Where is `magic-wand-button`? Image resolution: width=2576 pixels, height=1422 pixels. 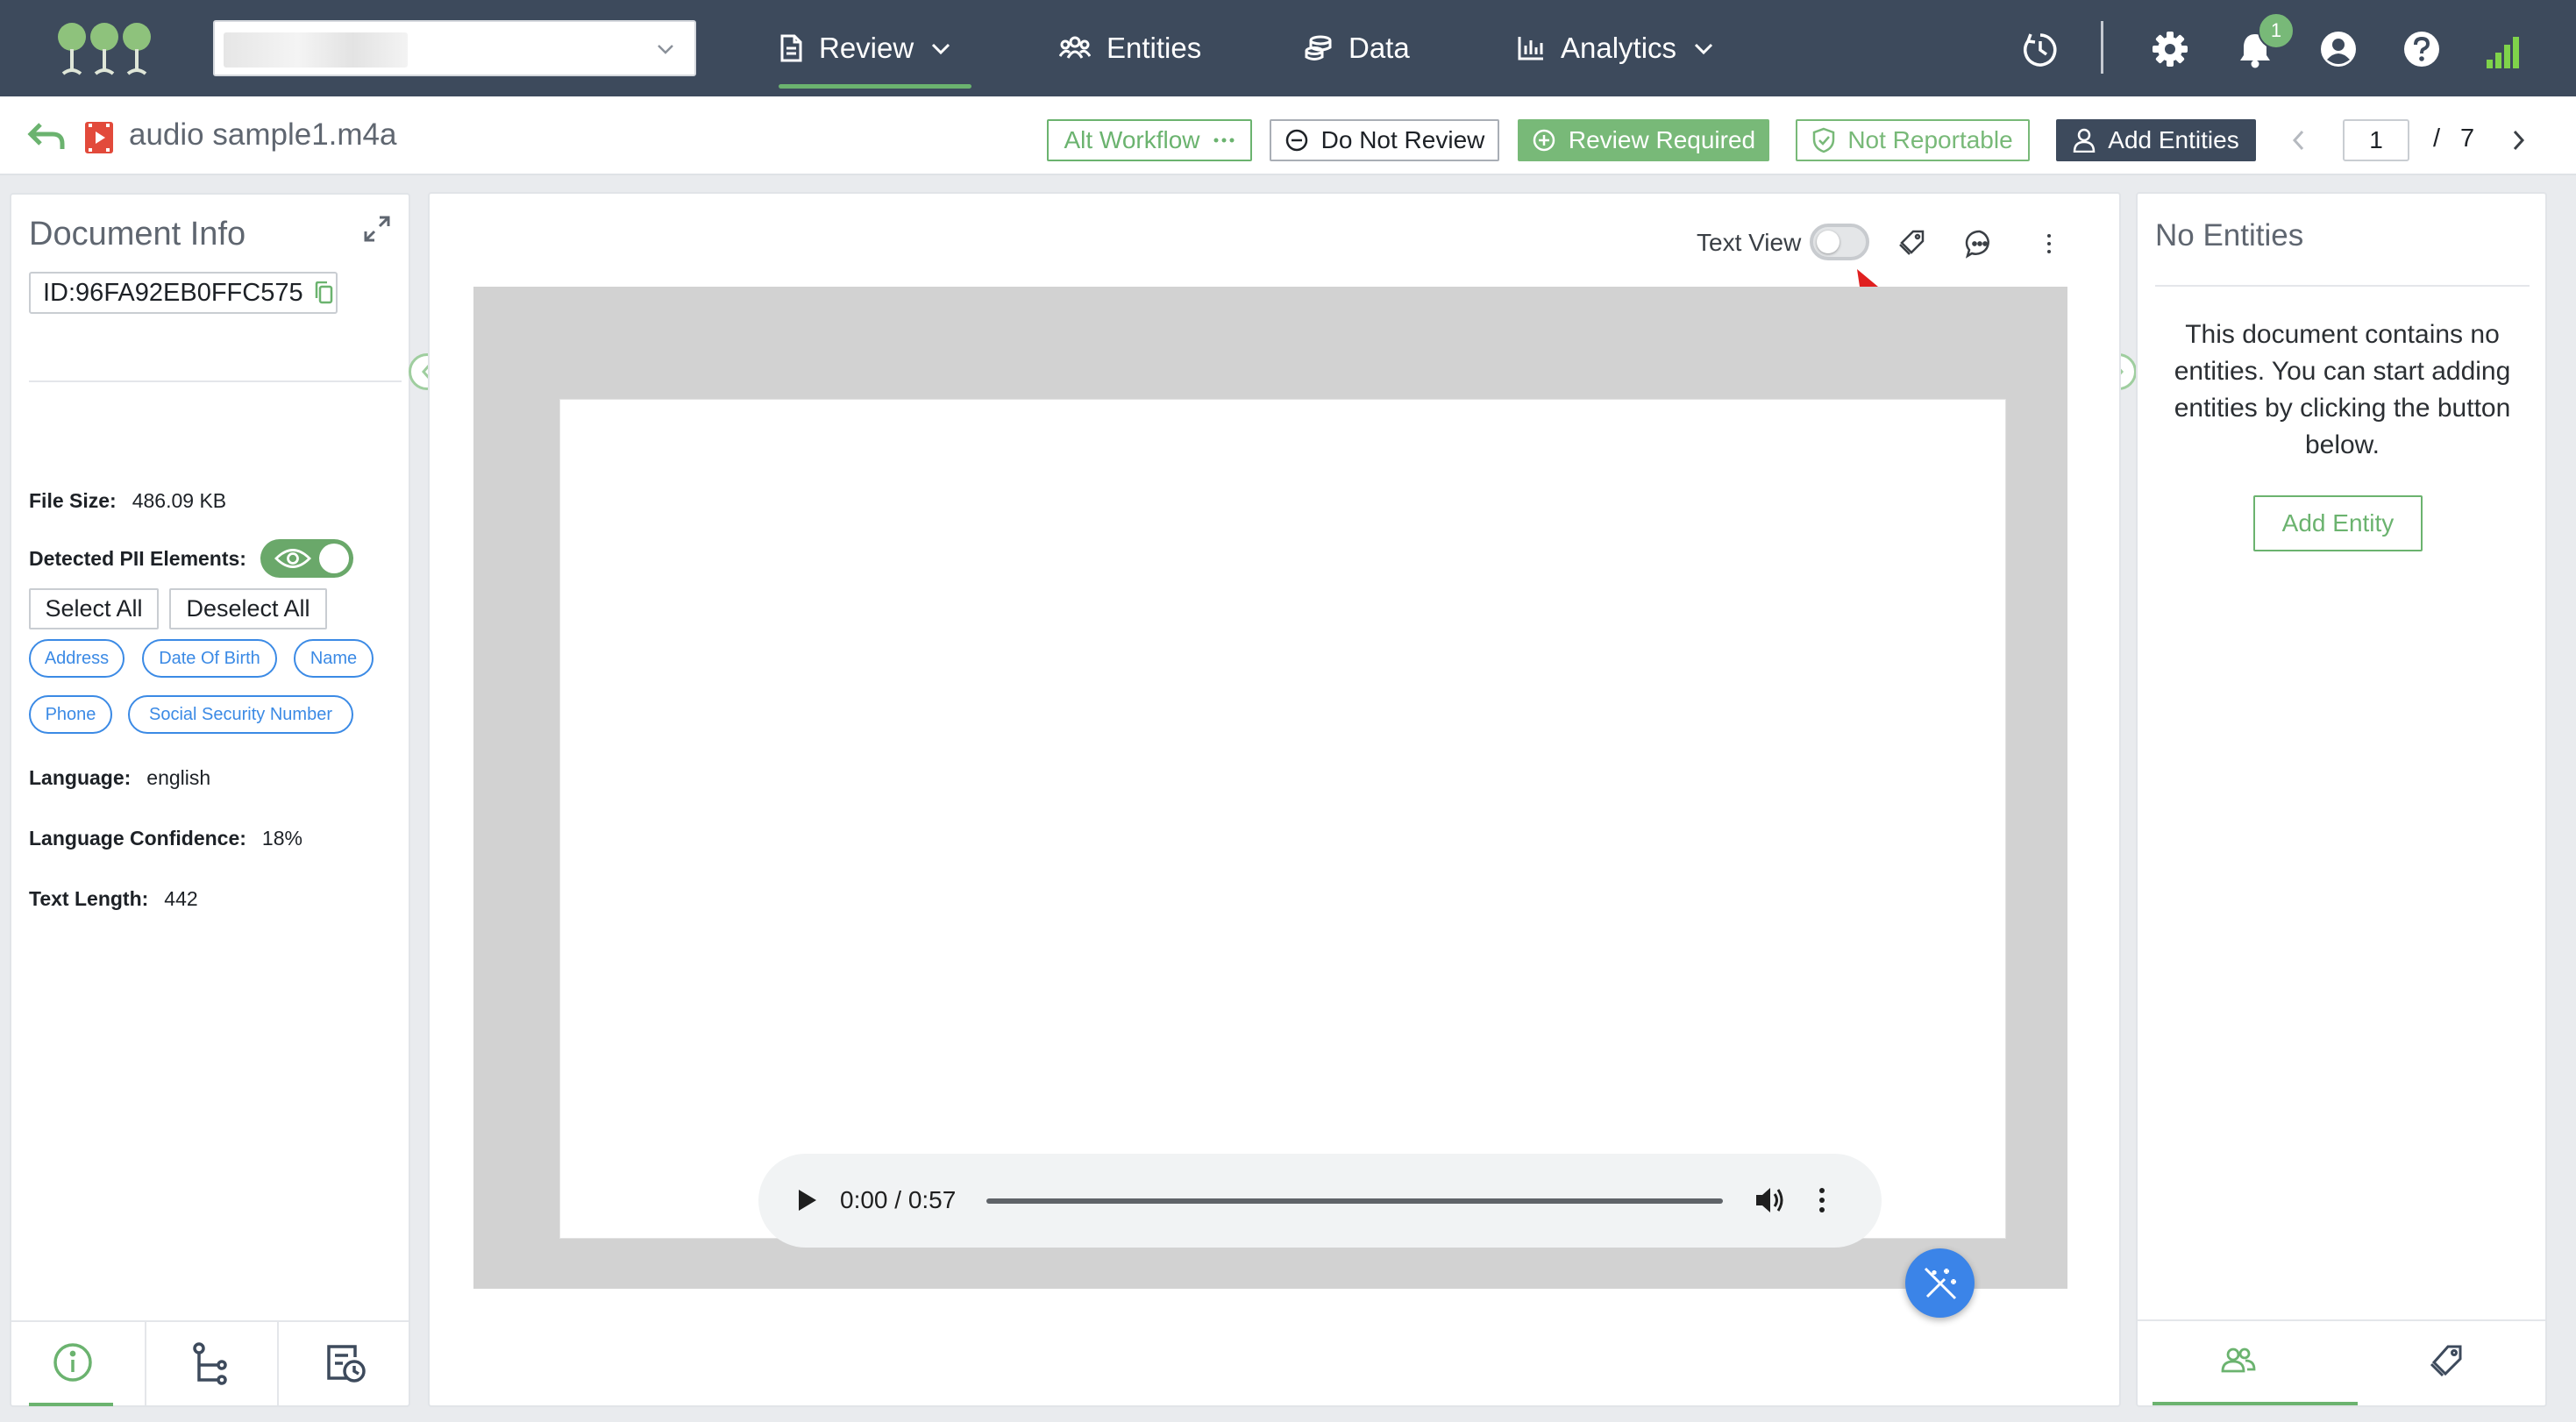 magic-wand-button is located at coordinates (1940, 1283).